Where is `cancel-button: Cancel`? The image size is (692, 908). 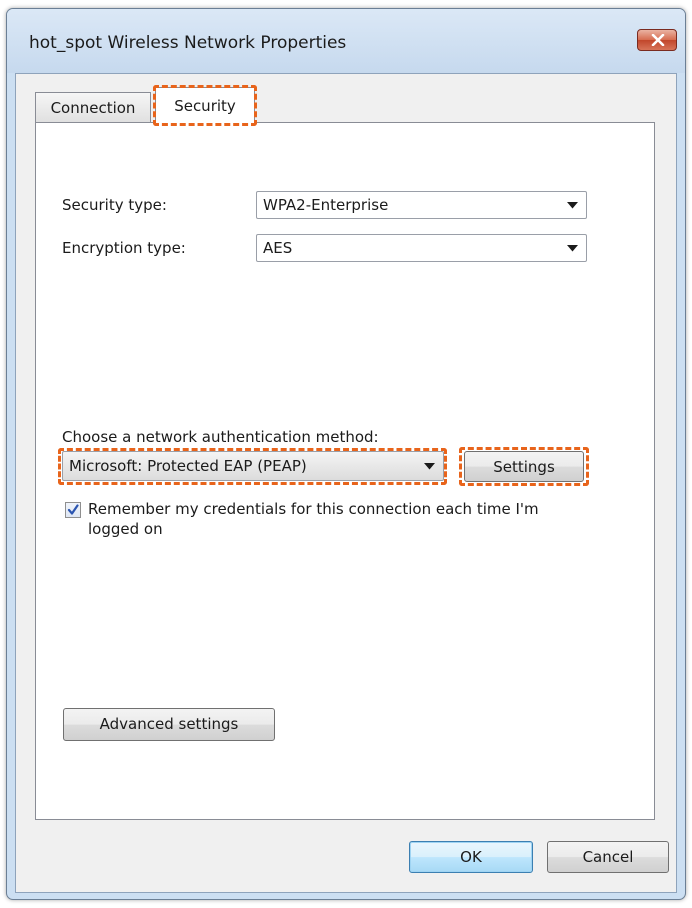
cancel-button: Cancel is located at coordinates (608, 857).